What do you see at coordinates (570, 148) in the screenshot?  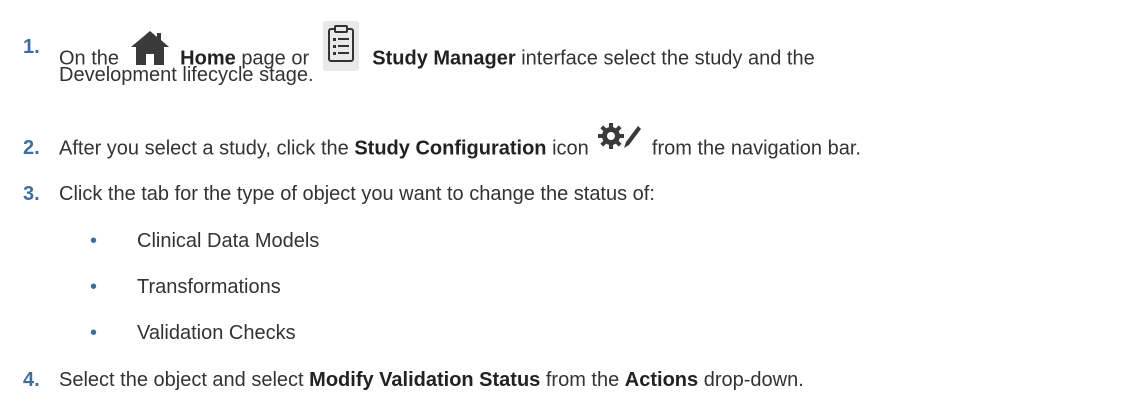 I see `step-text-part: icon` at bounding box center [570, 148].